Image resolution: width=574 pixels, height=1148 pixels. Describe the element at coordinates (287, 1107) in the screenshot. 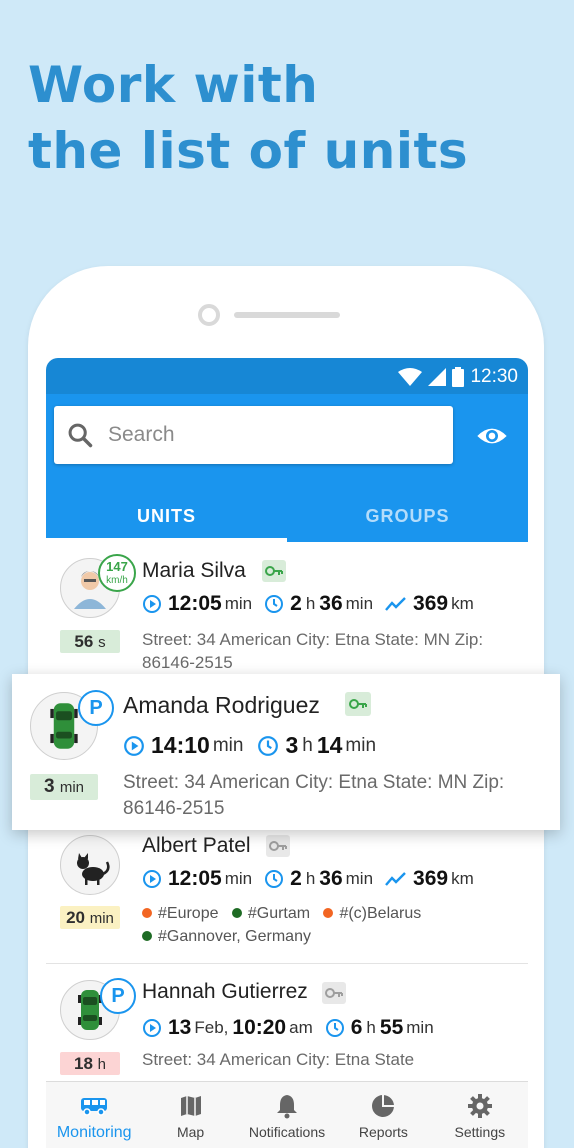

I see `bell-icon` at that location.